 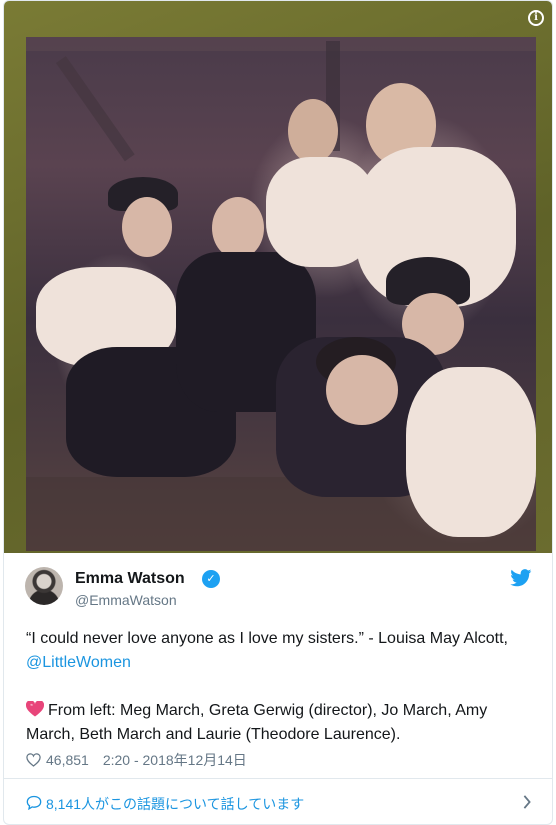 I want to click on photo-ruffled-shirt, so click(x=471, y=452).